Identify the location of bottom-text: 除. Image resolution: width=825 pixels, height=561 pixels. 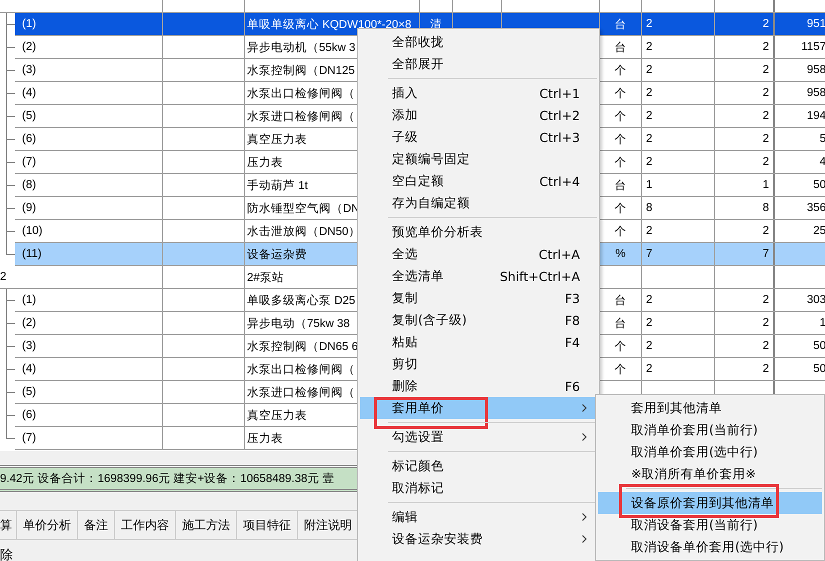
(6, 554).